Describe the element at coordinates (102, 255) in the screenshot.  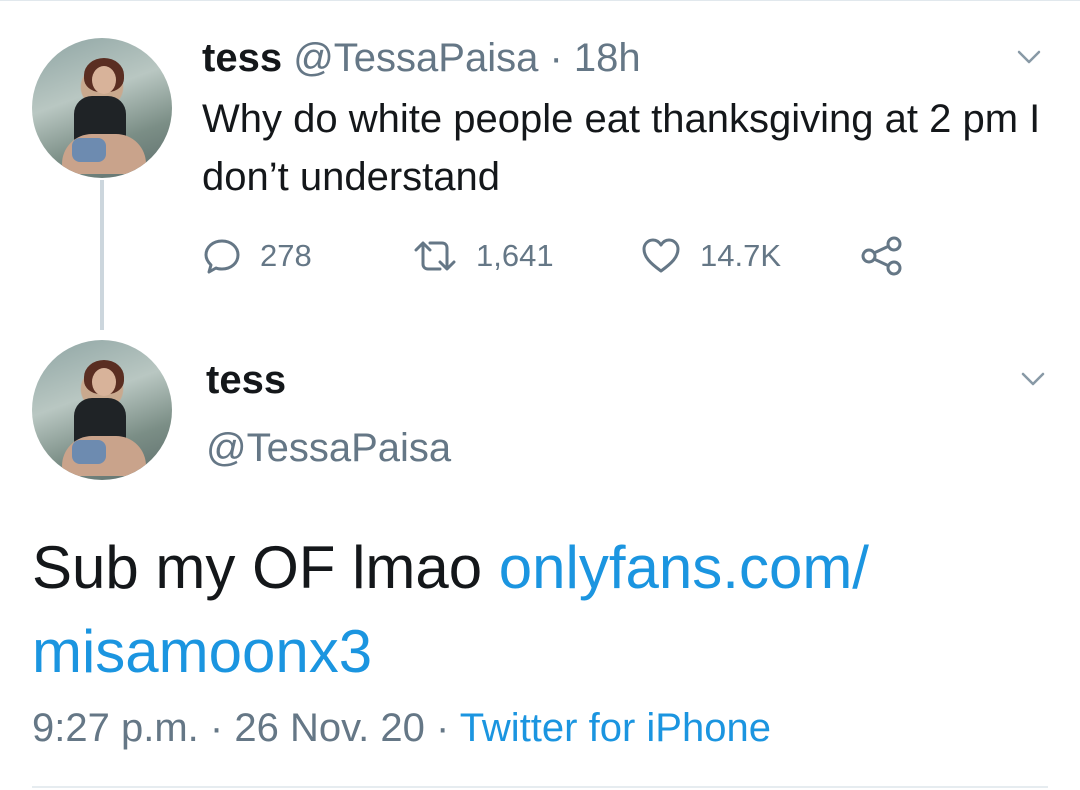
I see `thread-line` at that location.